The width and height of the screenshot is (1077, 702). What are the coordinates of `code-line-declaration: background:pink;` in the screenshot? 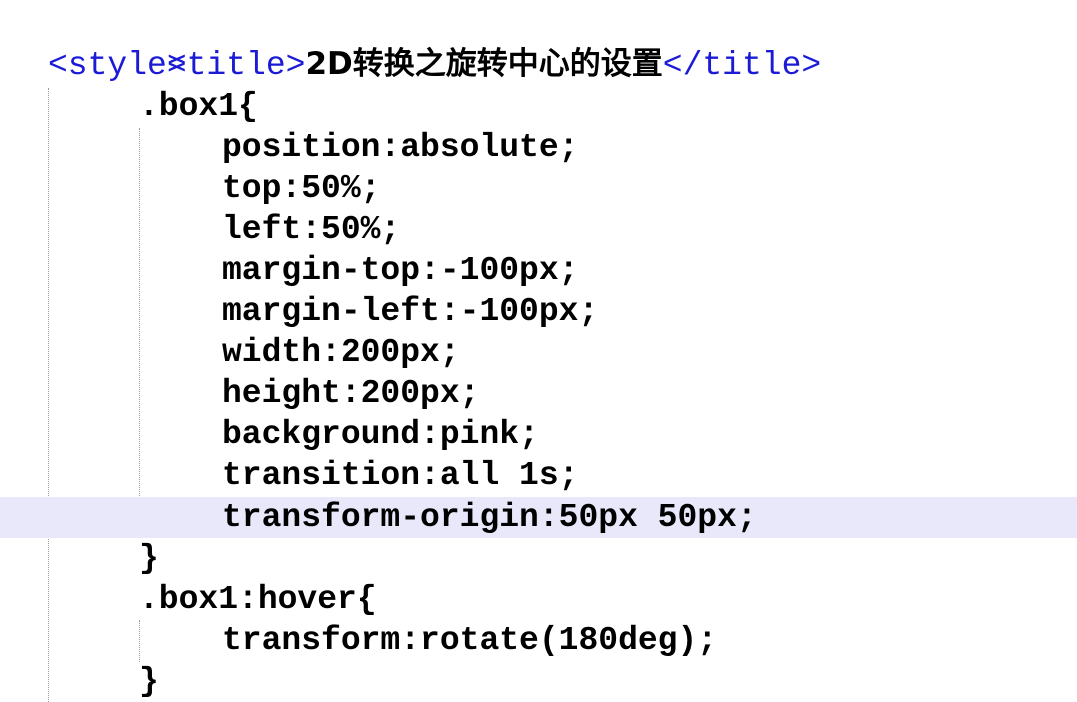 It's located at (538, 434).